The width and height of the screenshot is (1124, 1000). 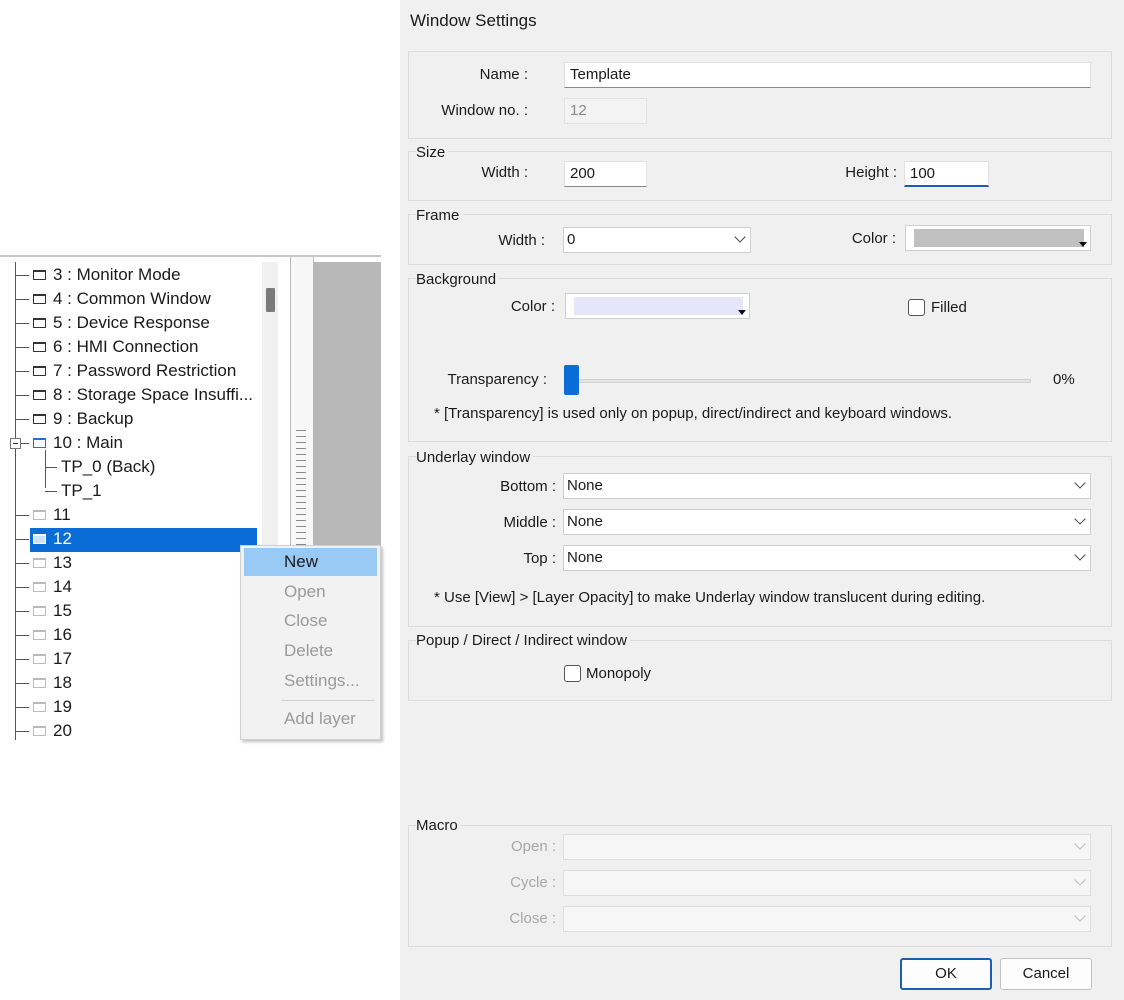 What do you see at coordinates (126, 346) in the screenshot?
I see `tree-item-label: 6 : HMI Connection` at bounding box center [126, 346].